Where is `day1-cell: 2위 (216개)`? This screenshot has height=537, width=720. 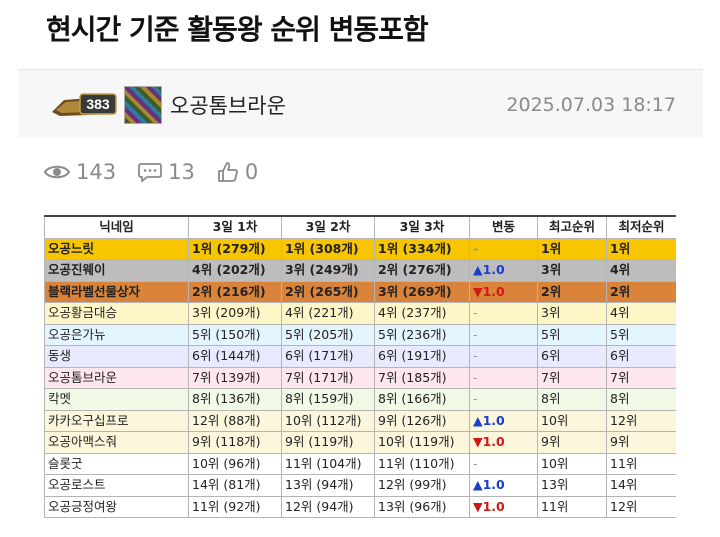 day1-cell: 2위 (216개) is located at coordinates (235, 291).